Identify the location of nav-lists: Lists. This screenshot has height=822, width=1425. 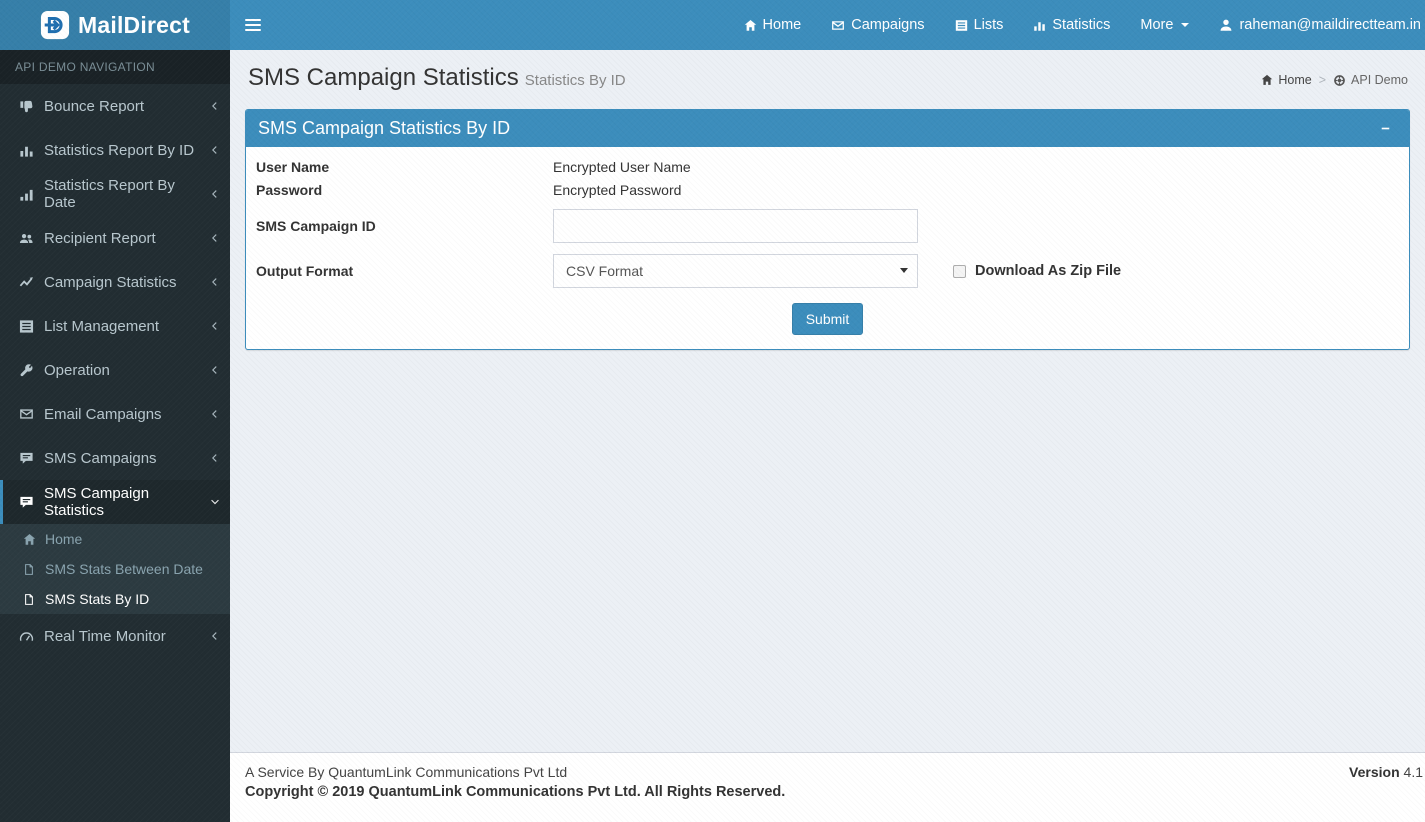
(979, 25).